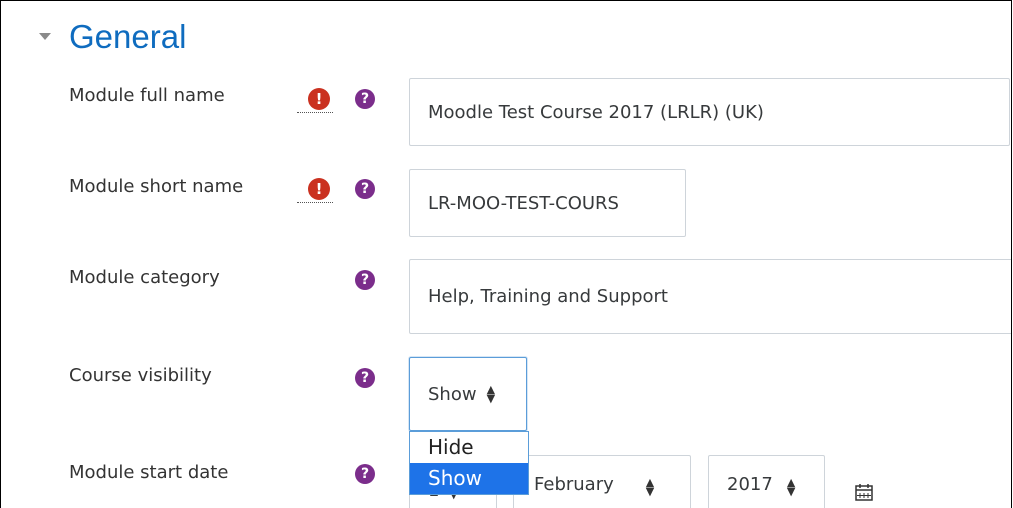 The height and width of the screenshot is (508, 1013). I want to click on short-name-input: LR-MOO-TEST-COURS, so click(547, 203).